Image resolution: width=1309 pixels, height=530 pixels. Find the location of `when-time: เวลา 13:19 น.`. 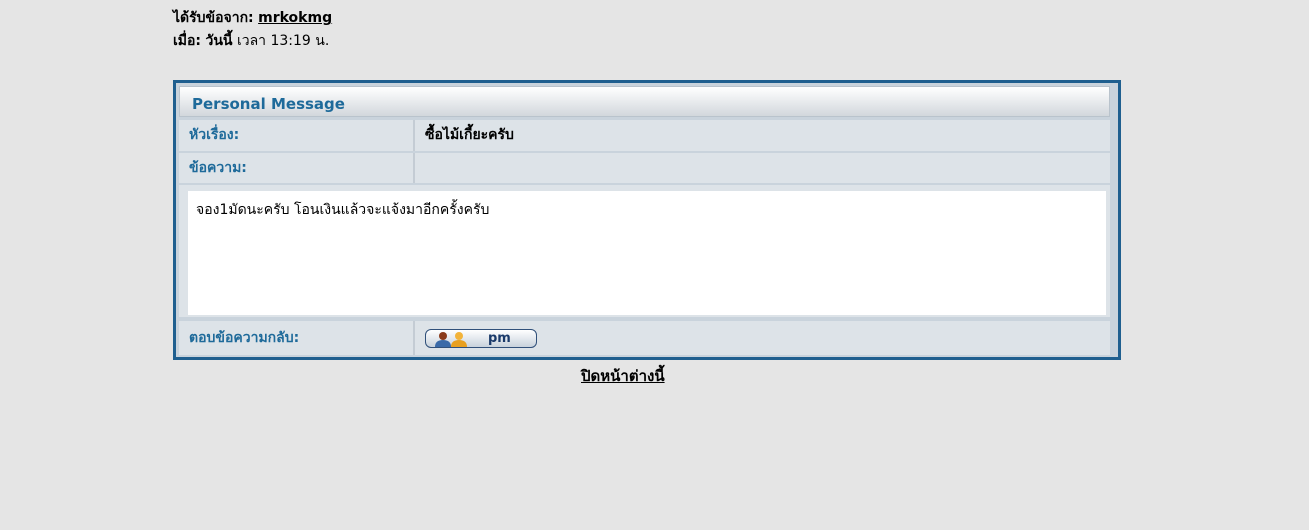

when-time: เวลา 13:19 น. is located at coordinates (283, 41).